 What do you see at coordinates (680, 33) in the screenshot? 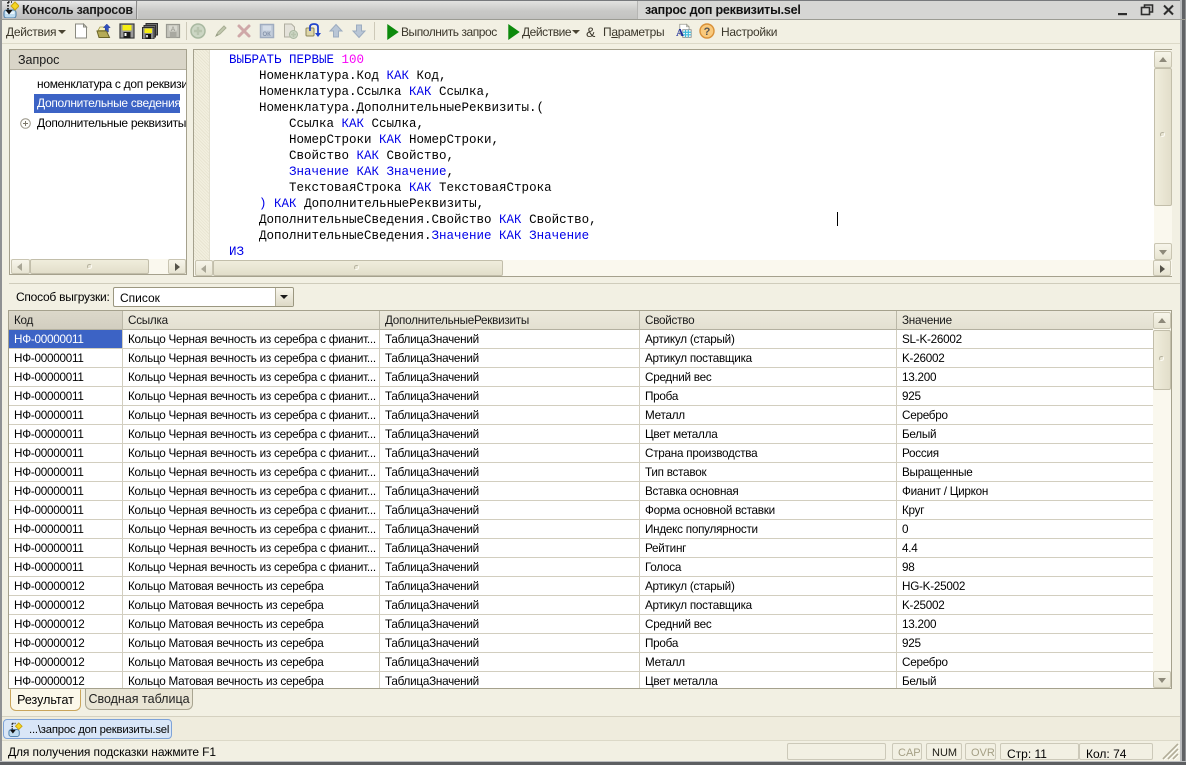
I see `svg-text: А` at bounding box center [680, 33].